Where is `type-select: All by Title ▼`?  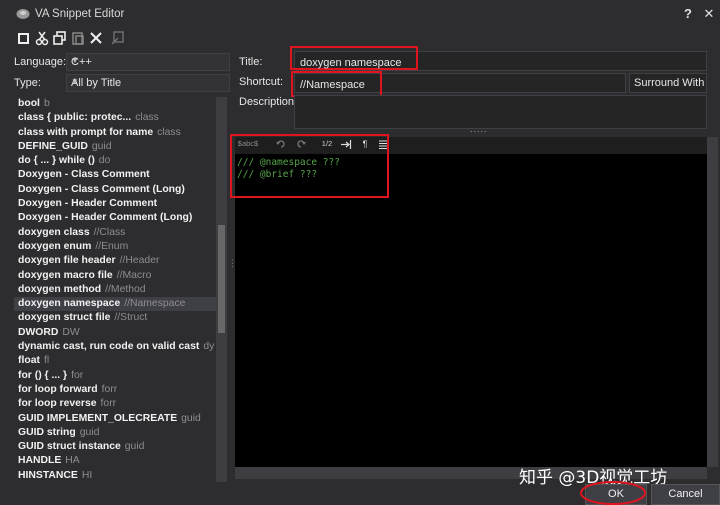 type-select: All by Title ▼ is located at coordinates (148, 83).